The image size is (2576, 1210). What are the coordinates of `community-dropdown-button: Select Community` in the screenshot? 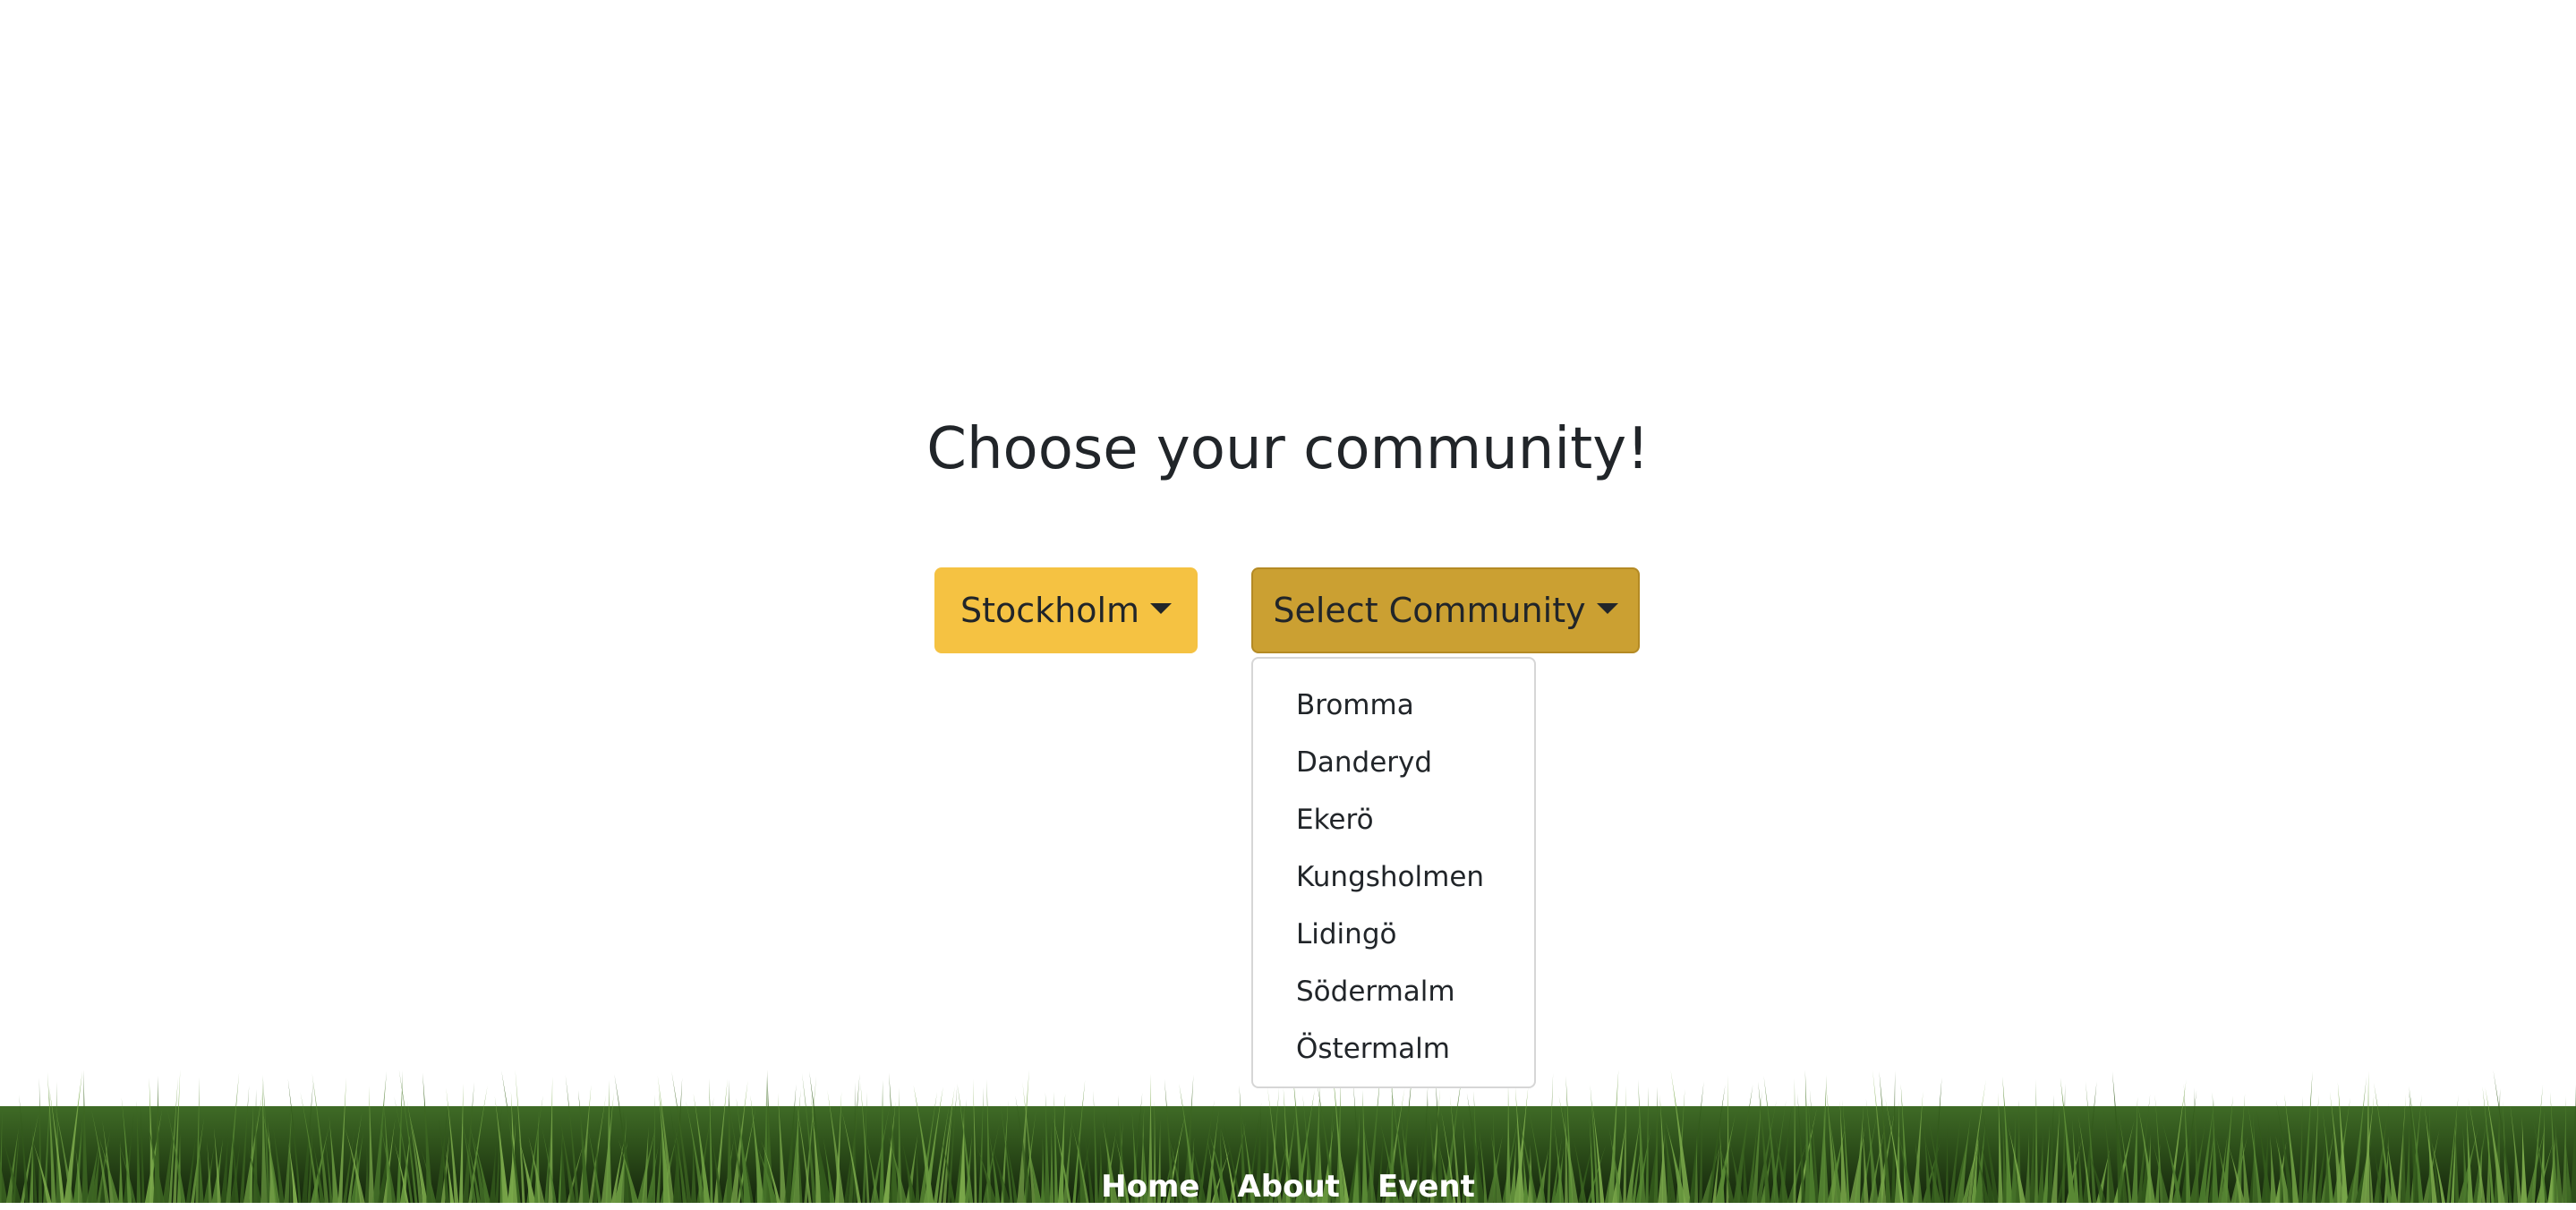 It's located at (1445, 610).